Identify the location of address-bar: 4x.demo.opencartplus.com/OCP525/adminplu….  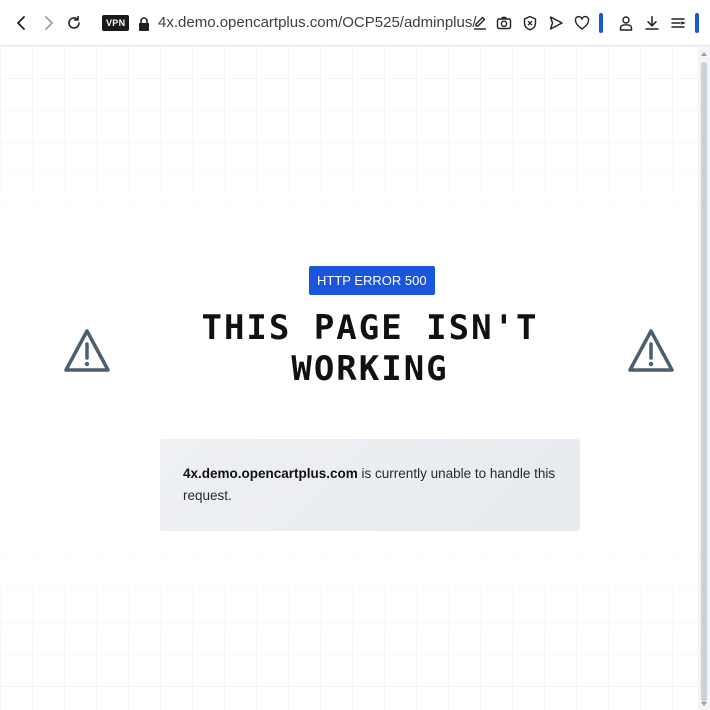
(317, 22).